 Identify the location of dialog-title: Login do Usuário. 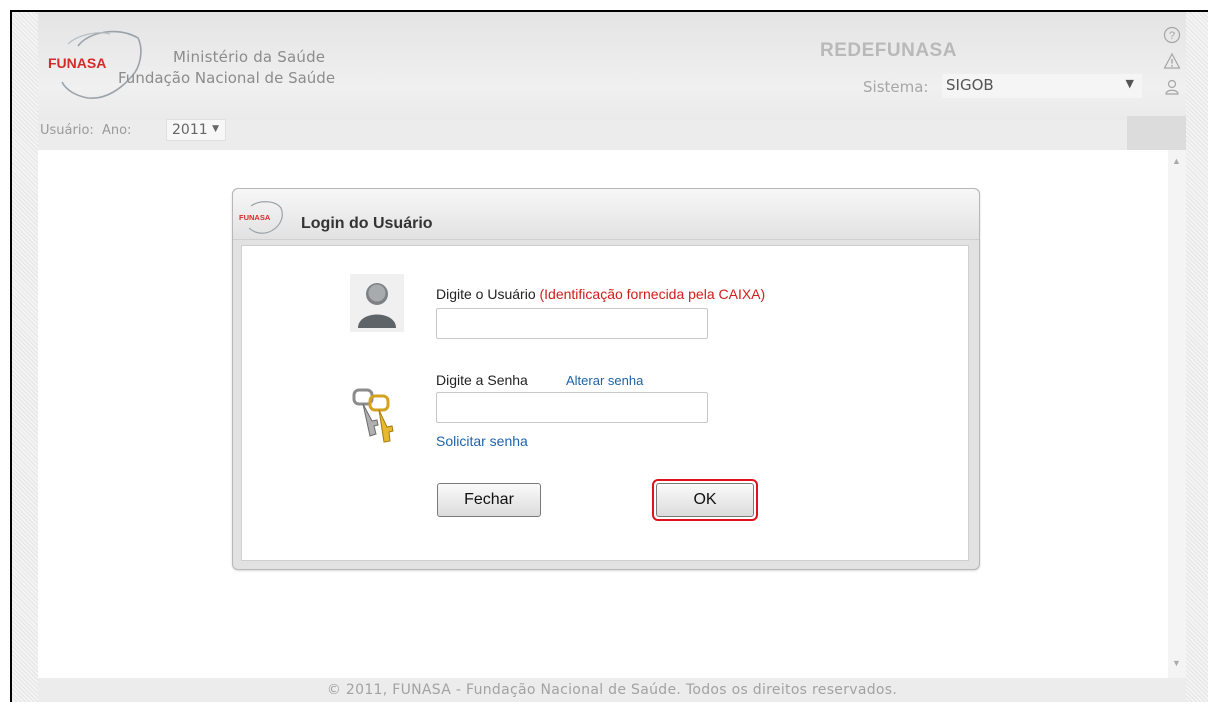
(367, 223).